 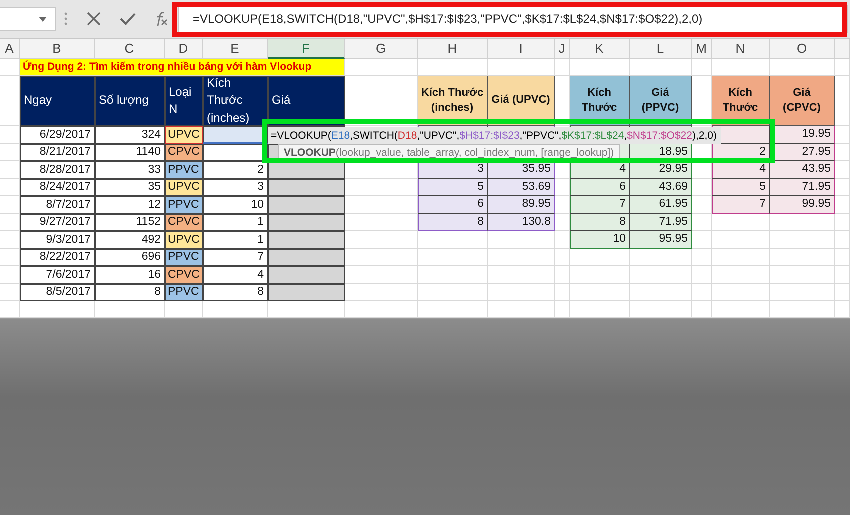 I want to click on column-header: A, so click(x=10, y=49).